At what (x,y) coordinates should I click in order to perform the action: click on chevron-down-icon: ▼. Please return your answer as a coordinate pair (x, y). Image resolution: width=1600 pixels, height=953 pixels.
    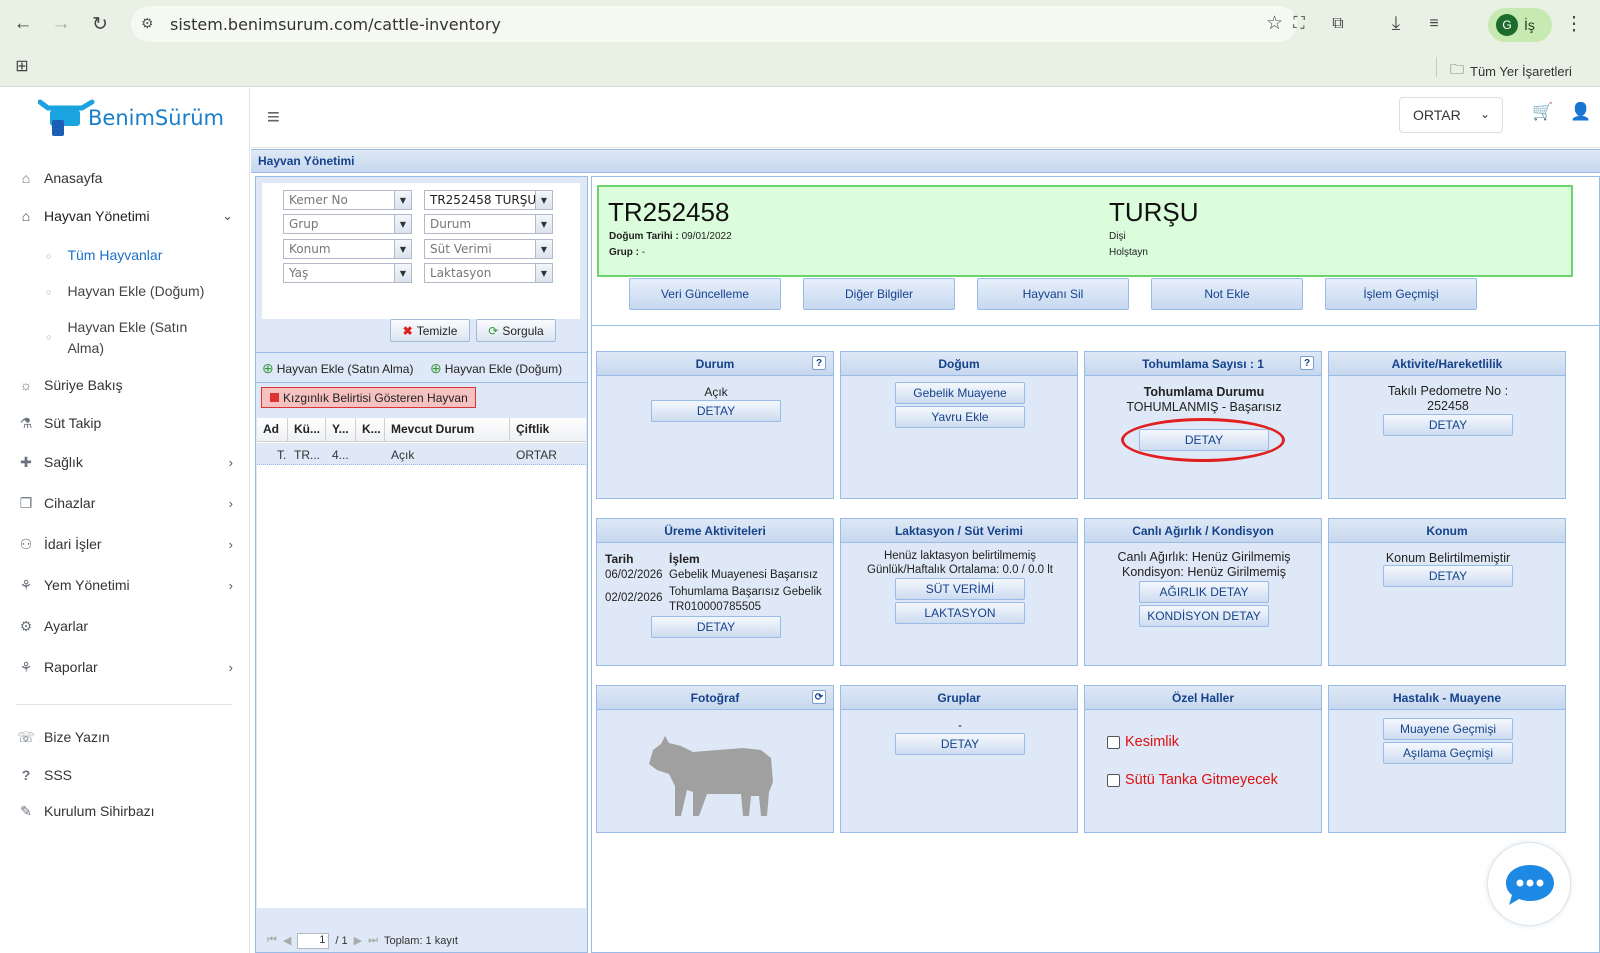
    Looking at the image, I should click on (543, 273).